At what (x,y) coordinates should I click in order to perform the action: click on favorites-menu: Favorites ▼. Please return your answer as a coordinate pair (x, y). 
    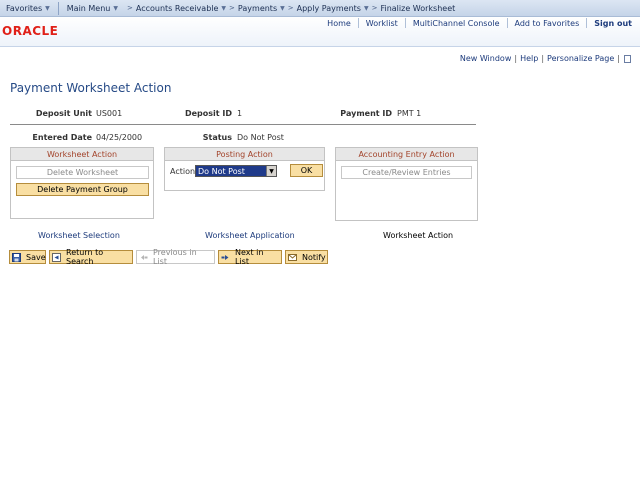
    Looking at the image, I should click on (28, 8).